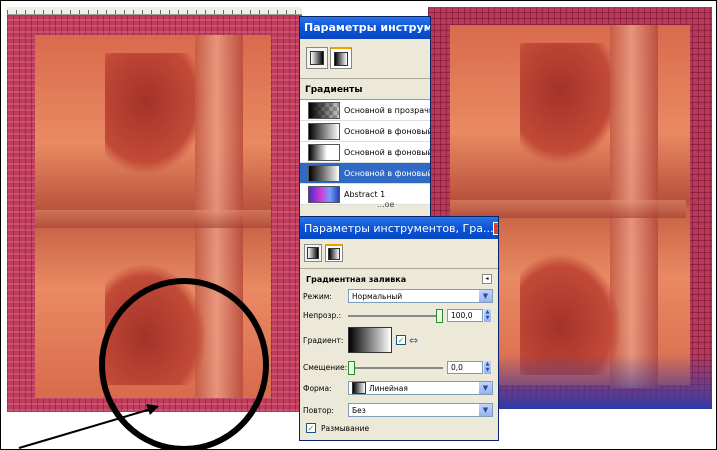  What do you see at coordinates (184, 363) in the screenshot?
I see `highlight-circle` at bounding box center [184, 363].